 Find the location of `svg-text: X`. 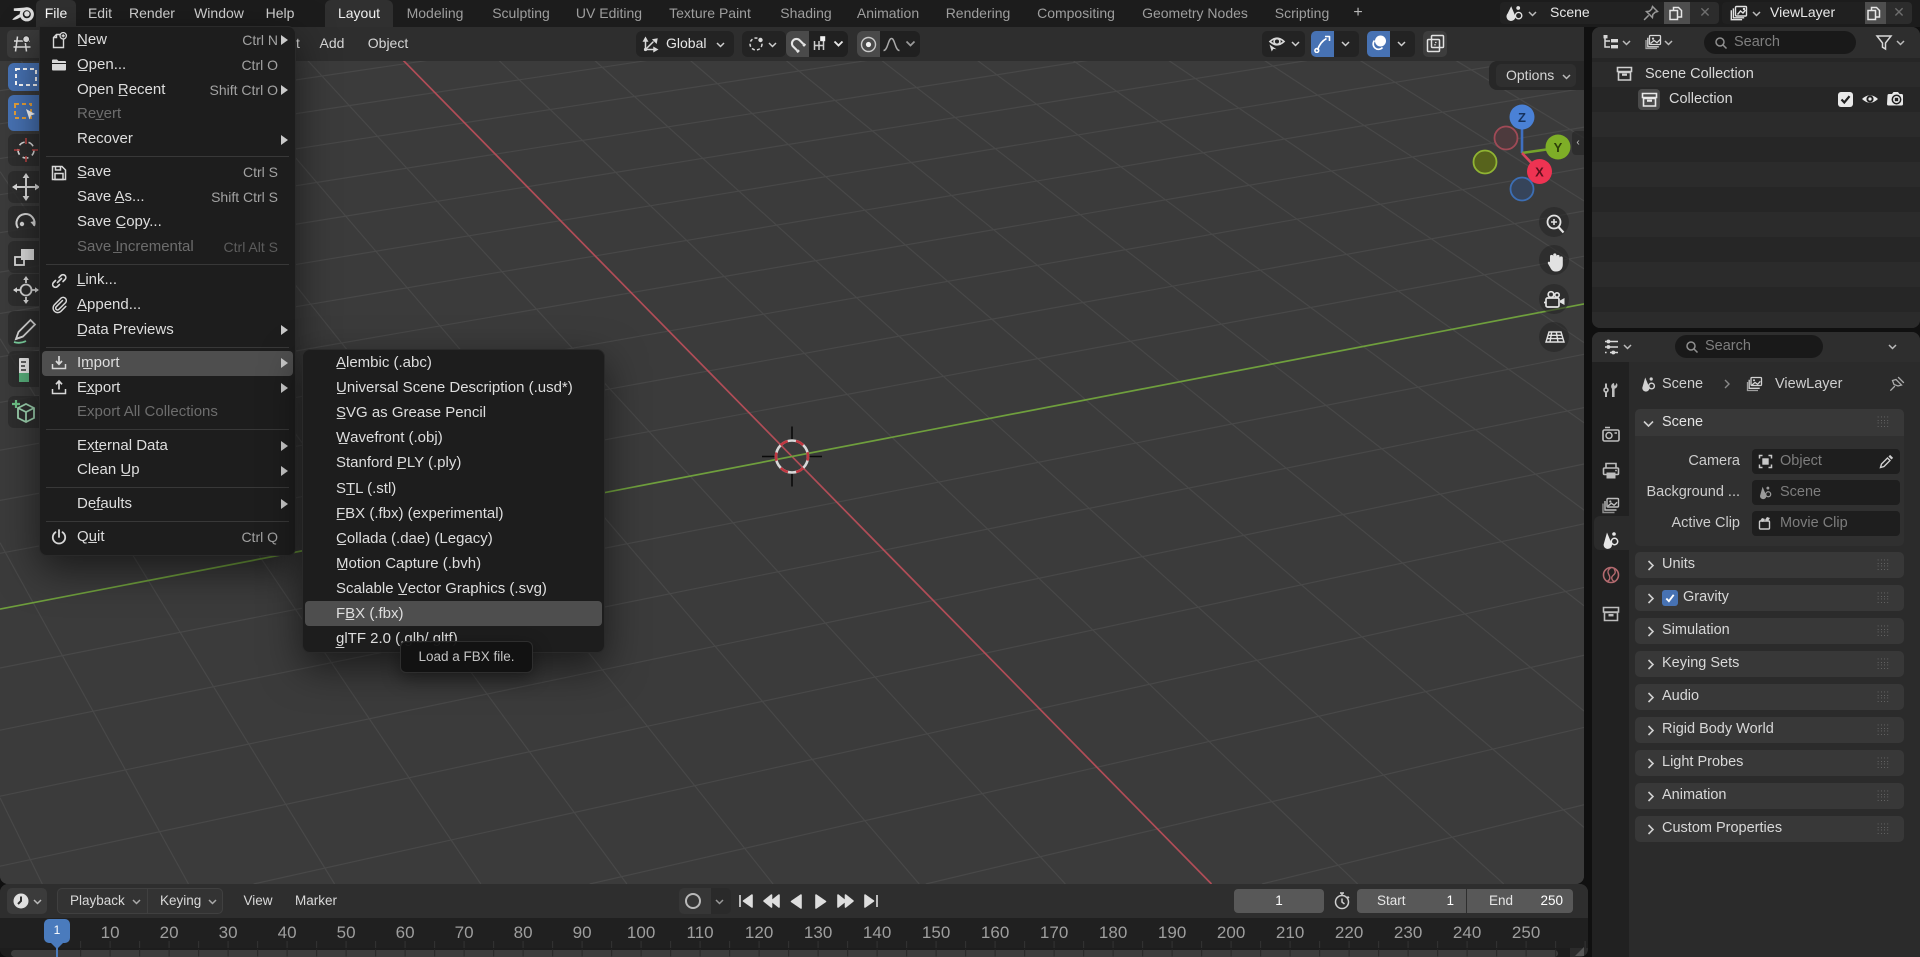

svg-text: X is located at coordinates (1539, 172).